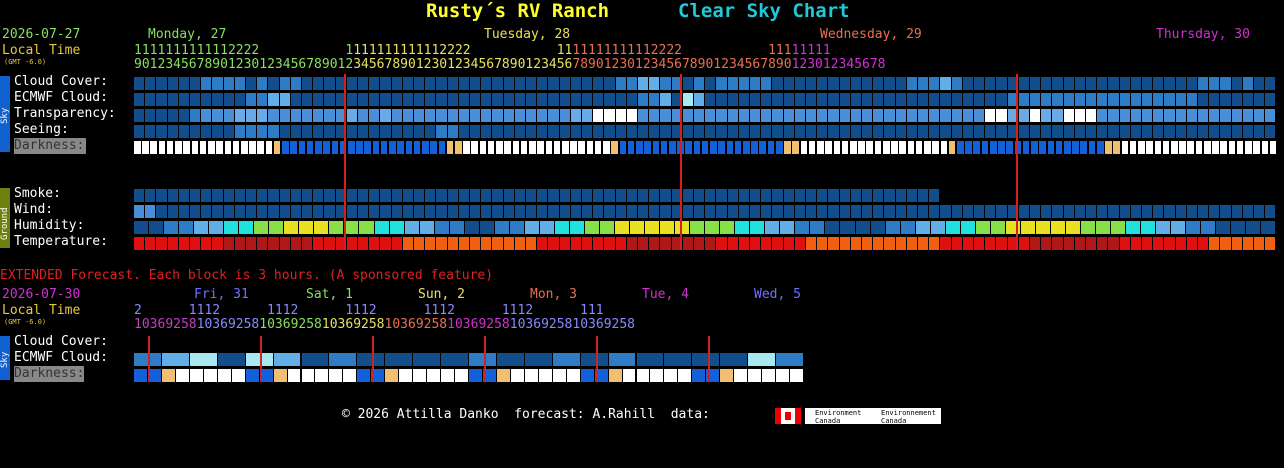 The image size is (1284, 468). Describe the element at coordinates (513, 64) in the screenshot. I see `hour-digit: 9` at that location.